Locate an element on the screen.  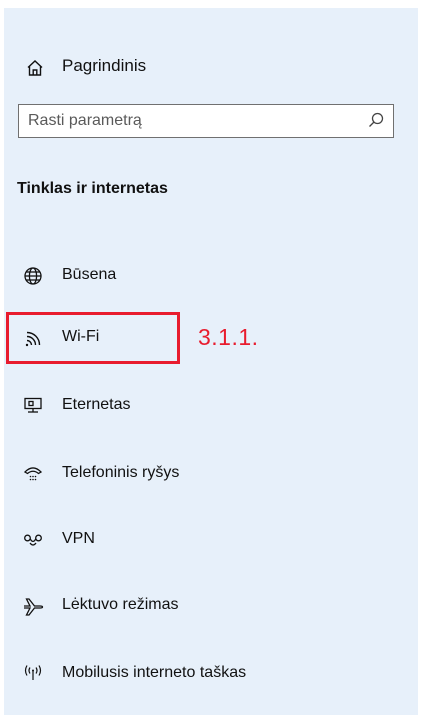
nav-item-label: Lėktuvo režimas is located at coordinates (120, 604).